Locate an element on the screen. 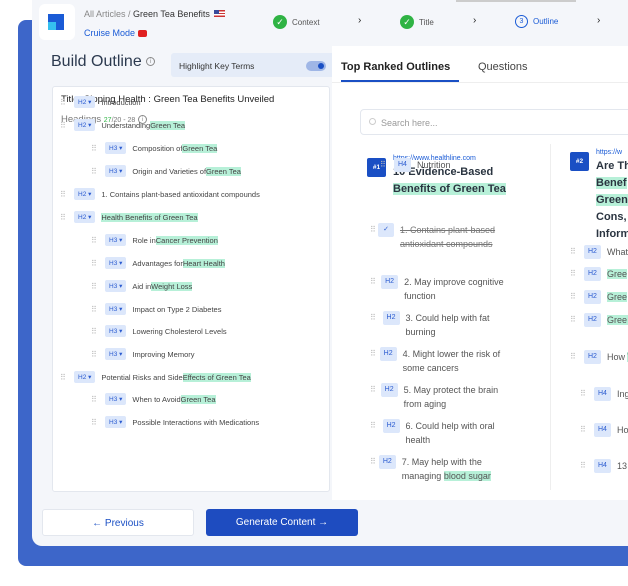 This screenshot has height=586, width=628. heading-row: ⠿ H3 ▾ Origin and Varieties of Green Tea is located at coordinates (166, 171).